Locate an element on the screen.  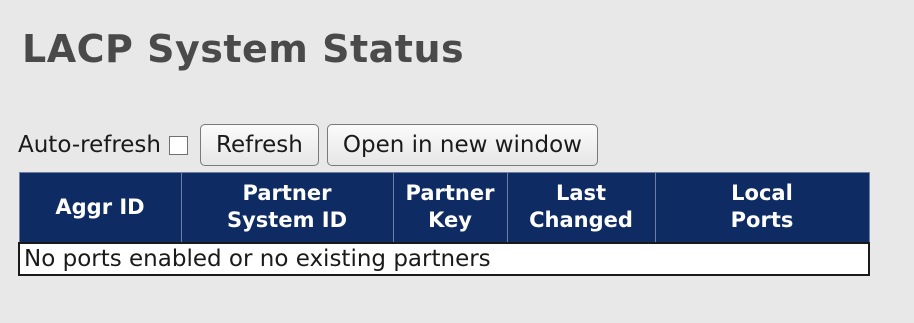
column-header-last-changed: Last Changed is located at coordinates (581, 207).